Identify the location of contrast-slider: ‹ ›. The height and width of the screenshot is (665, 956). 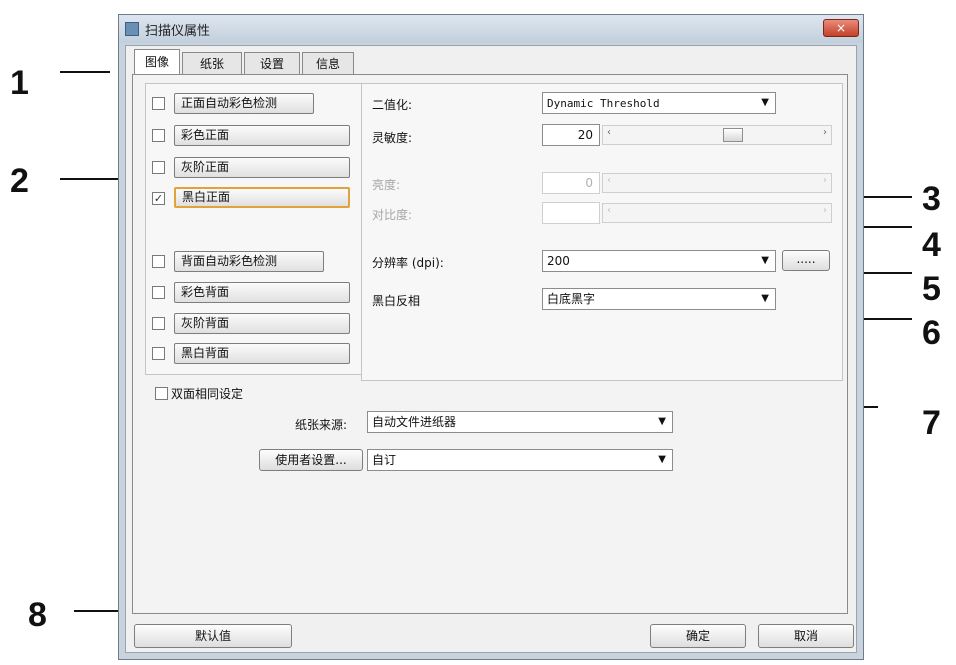
(717, 213).